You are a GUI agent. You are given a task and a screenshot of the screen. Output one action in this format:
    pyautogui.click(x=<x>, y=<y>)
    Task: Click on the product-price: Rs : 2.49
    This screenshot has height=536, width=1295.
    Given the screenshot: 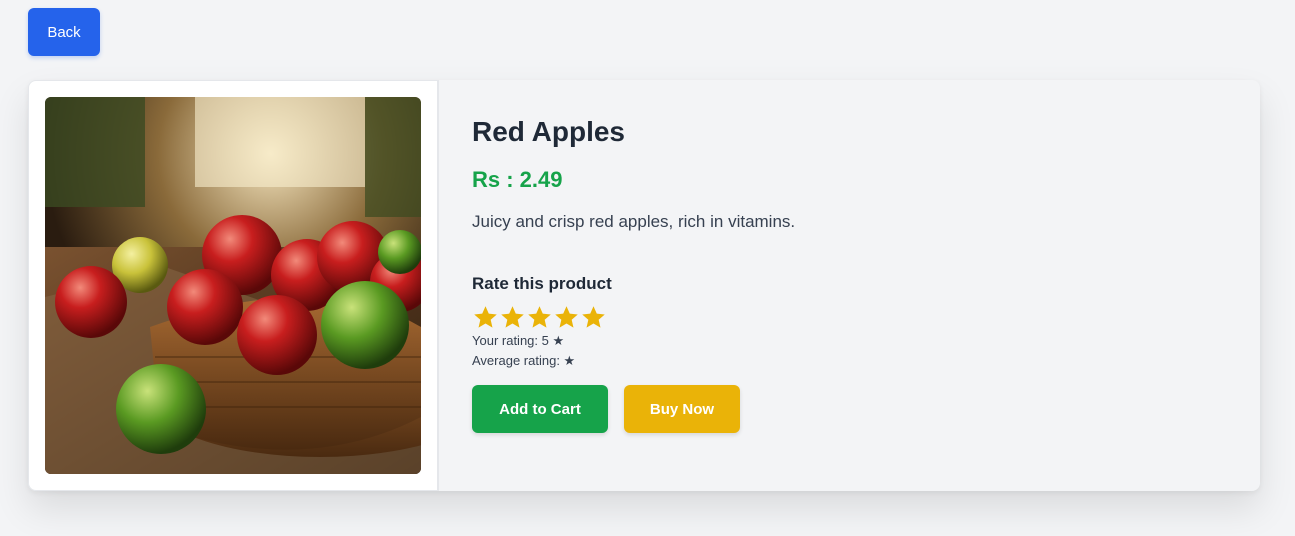 What is the action you would take?
    pyautogui.click(x=517, y=179)
    